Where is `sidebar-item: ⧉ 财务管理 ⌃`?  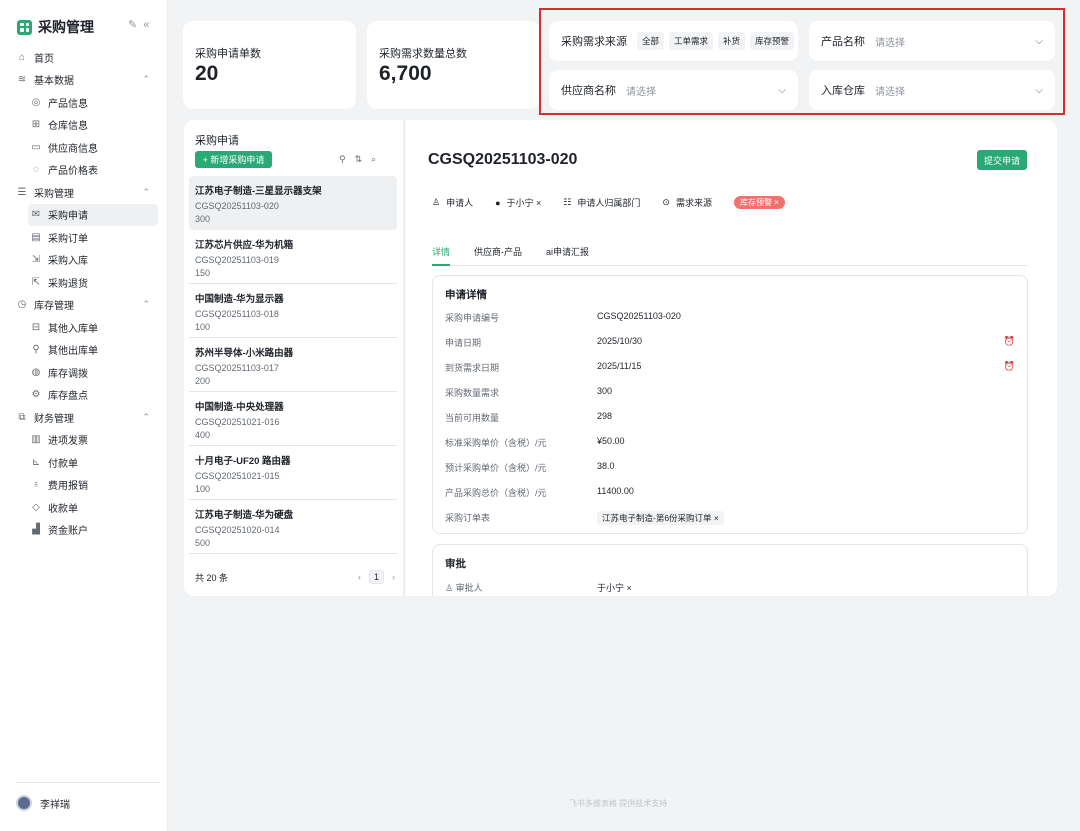 sidebar-item: ⧉ 财务管理 ⌃ is located at coordinates (88, 417).